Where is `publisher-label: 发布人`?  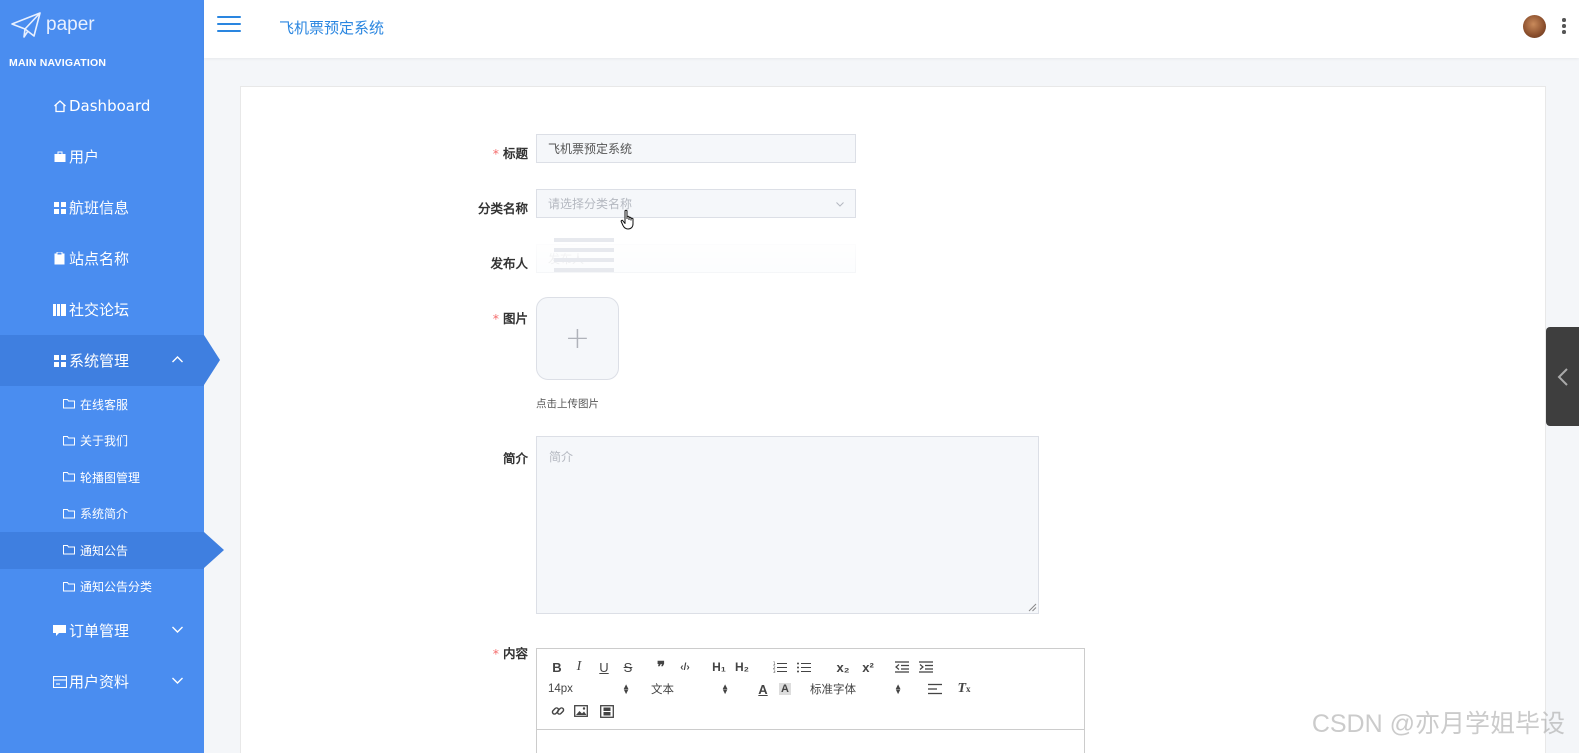
publisher-label: 发布人 is located at coordinates (509, 263).